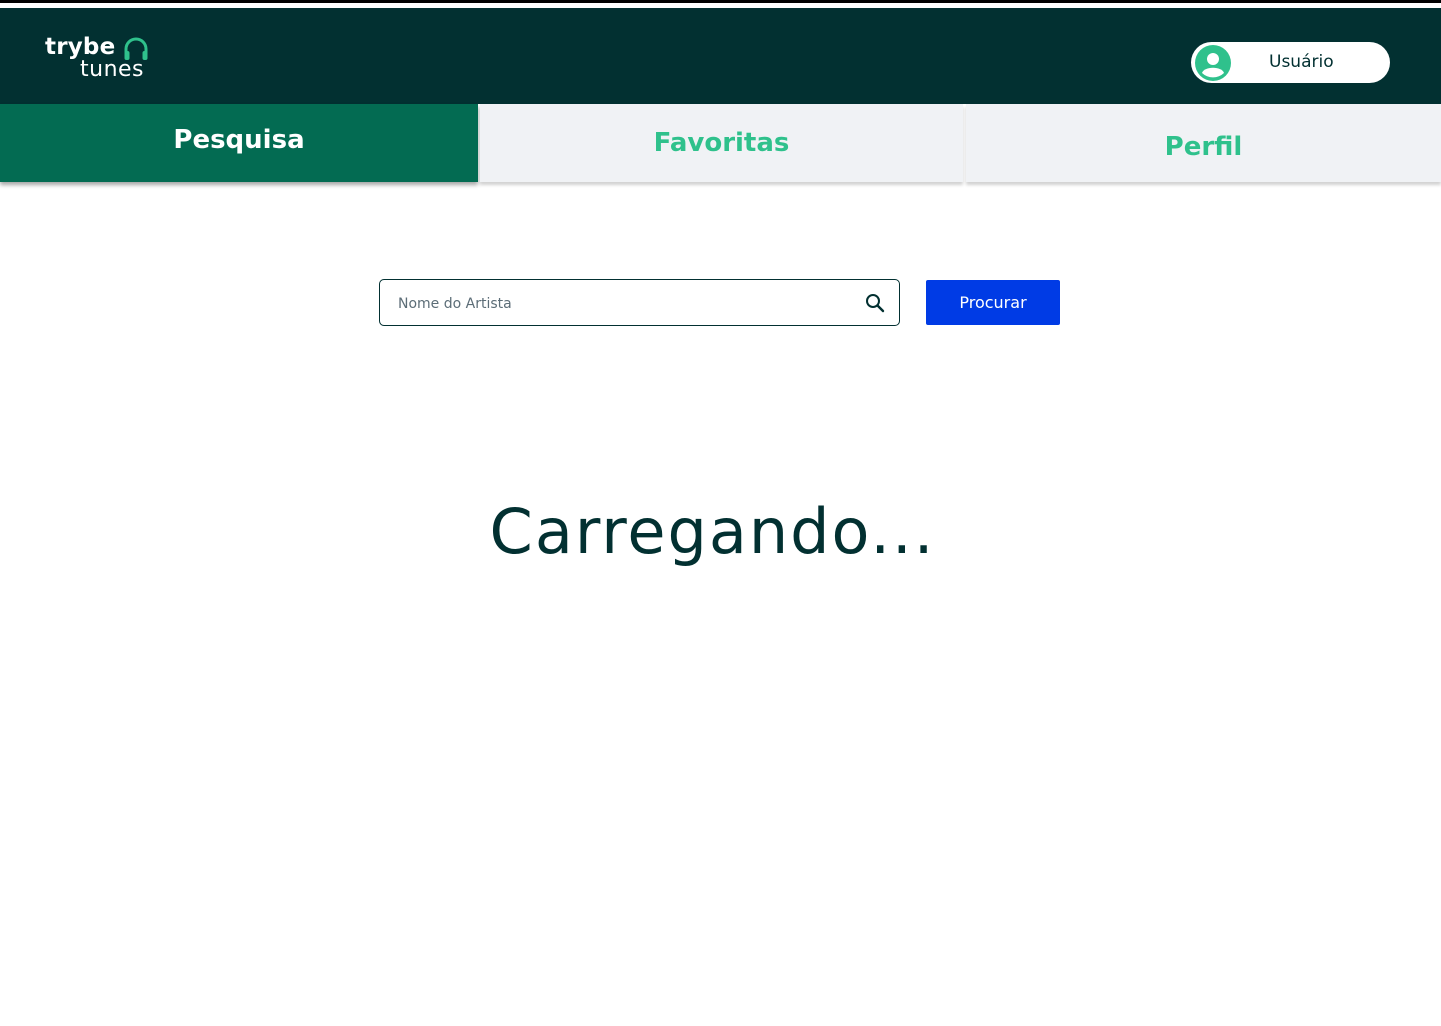 The height and width of the screenshot is (1026, 1441). I want to click on tab-favoritas: Favoritas, so click(721, 143).